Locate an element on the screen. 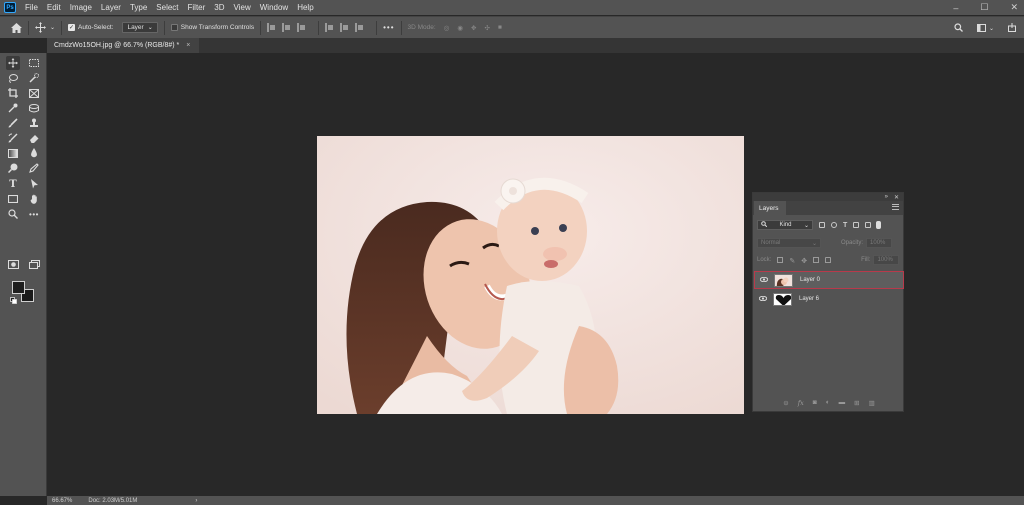 This screenshot has width=1024, height=505. close-panel-icon: ✕ is located at coordinates (896, 197).